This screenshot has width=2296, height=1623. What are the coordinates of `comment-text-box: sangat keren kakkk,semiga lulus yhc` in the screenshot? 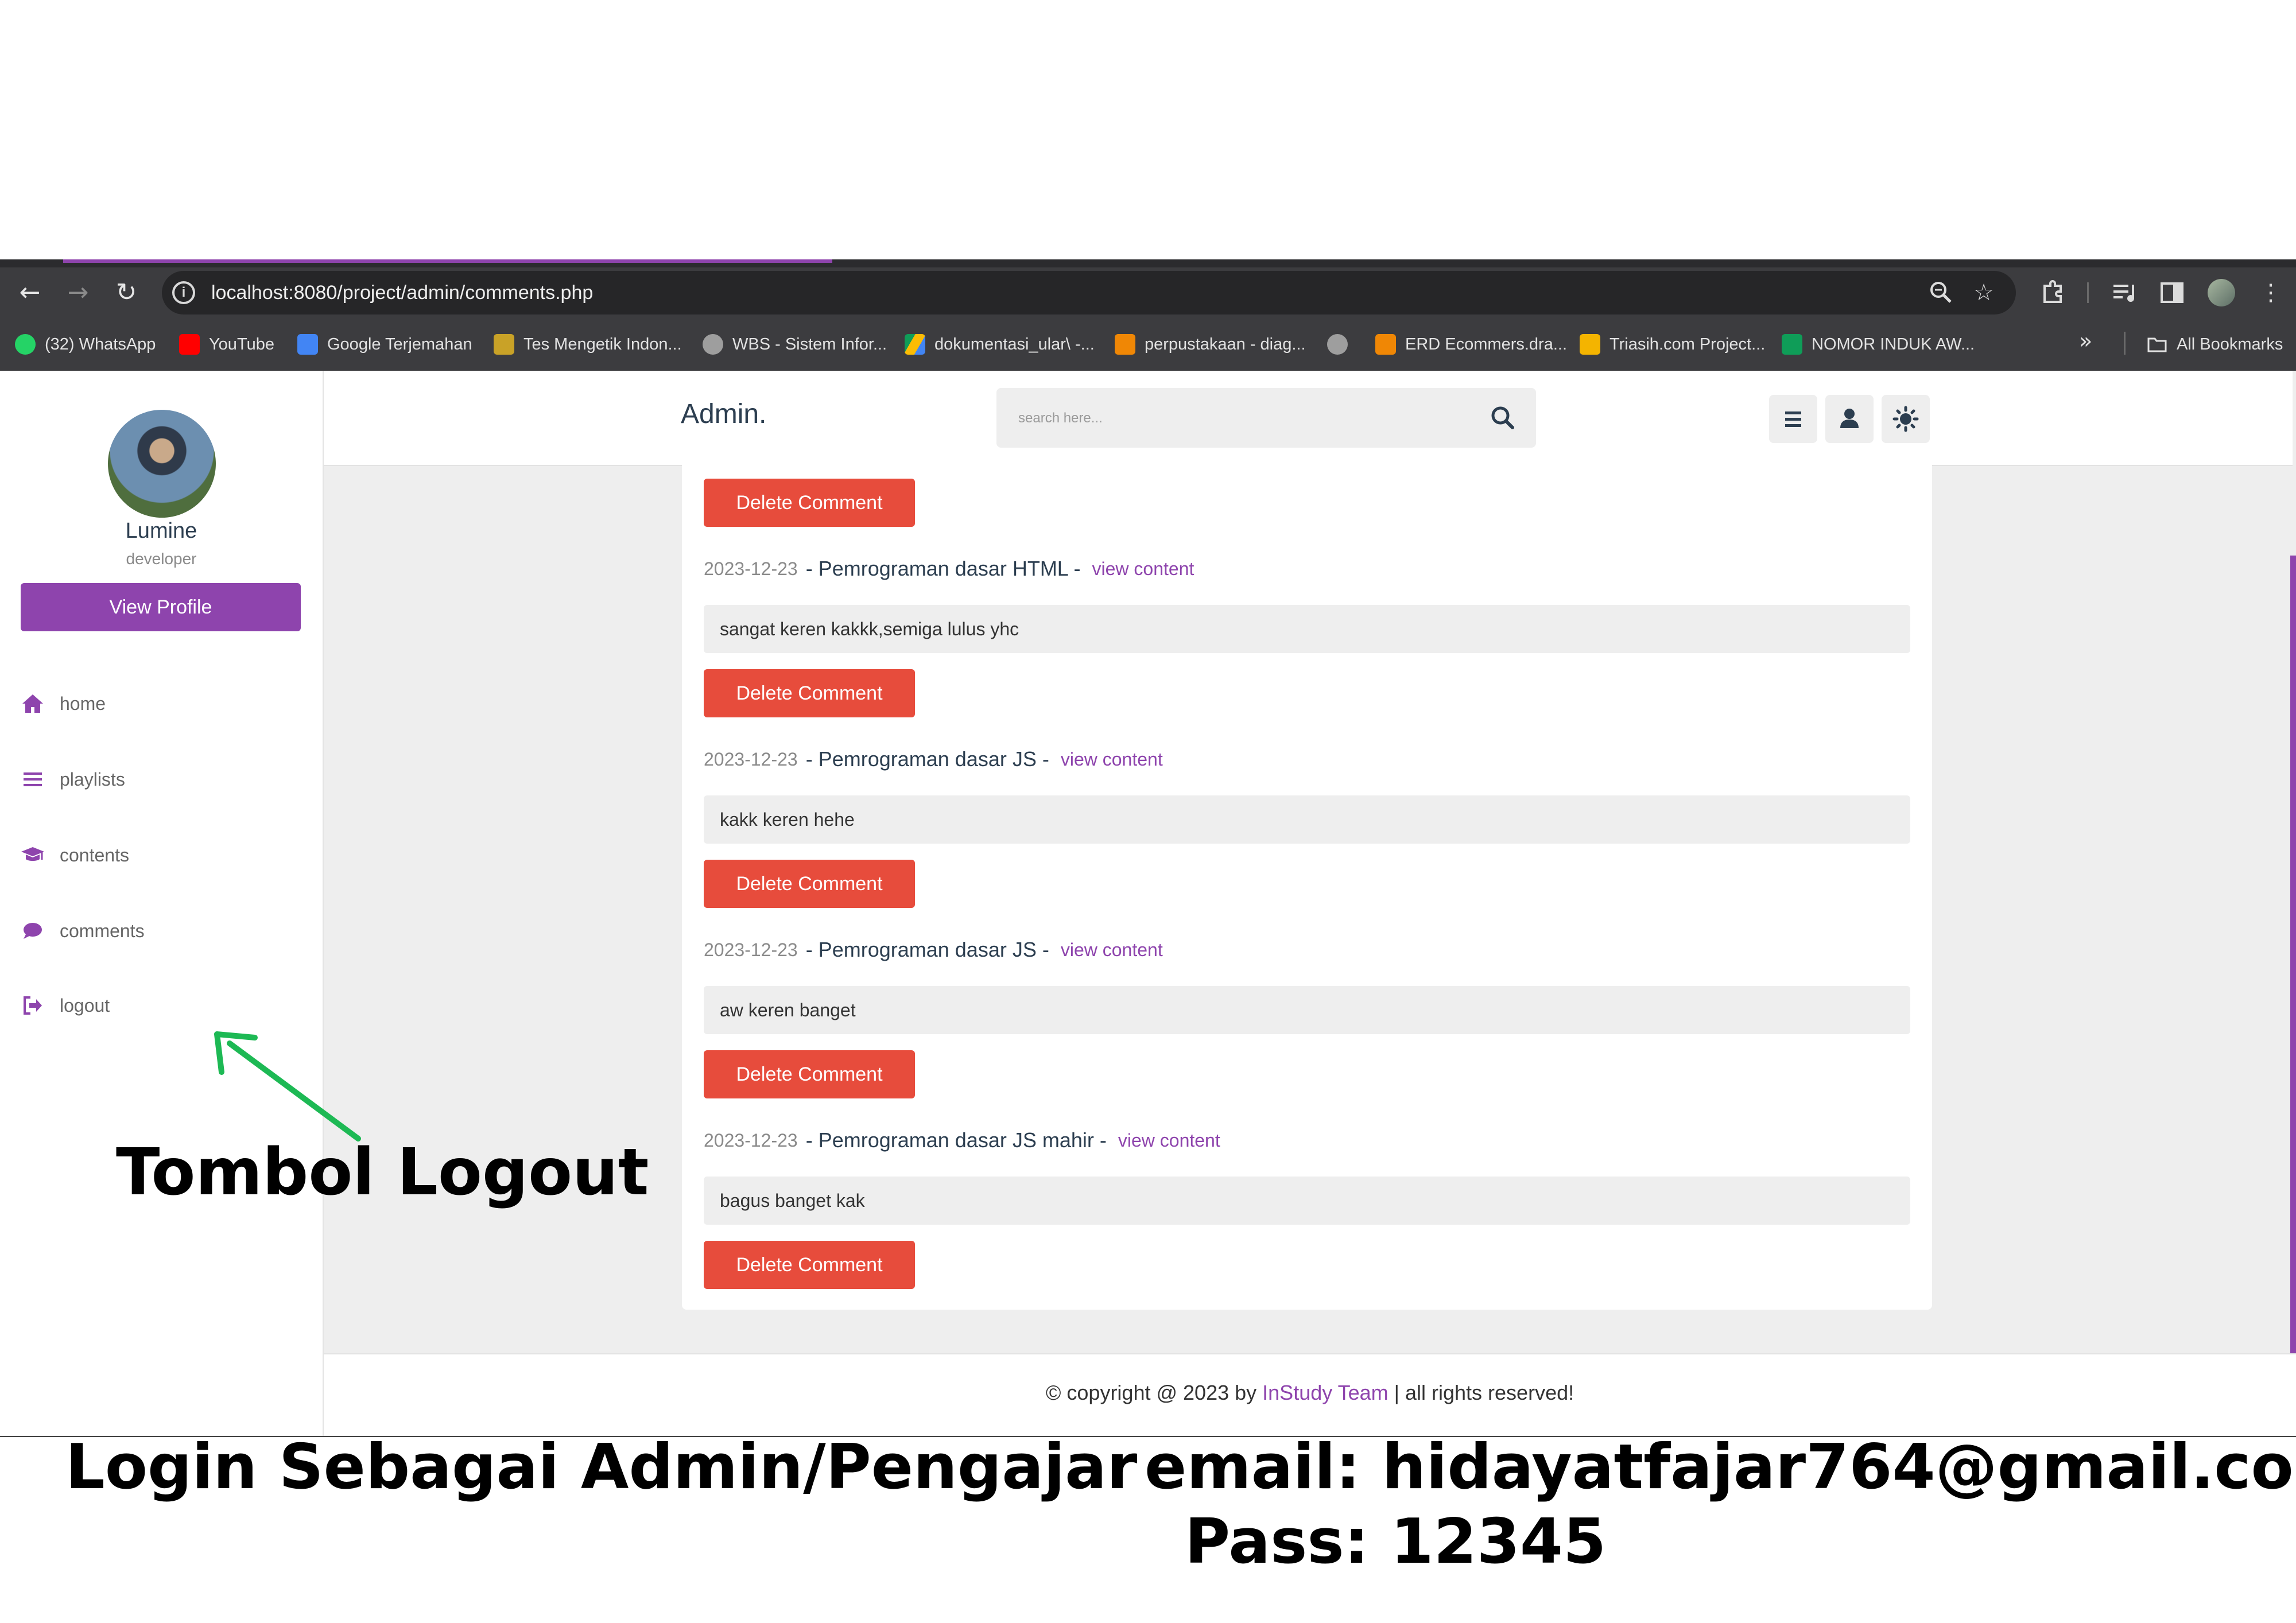 It's located at (1307, 629).